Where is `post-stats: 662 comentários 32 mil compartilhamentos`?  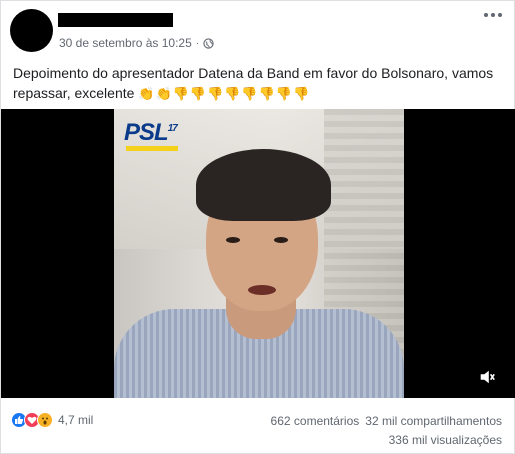
post-stats: 662 comentários 32 mil compartilhamentos is located at coordinates (386, 421).